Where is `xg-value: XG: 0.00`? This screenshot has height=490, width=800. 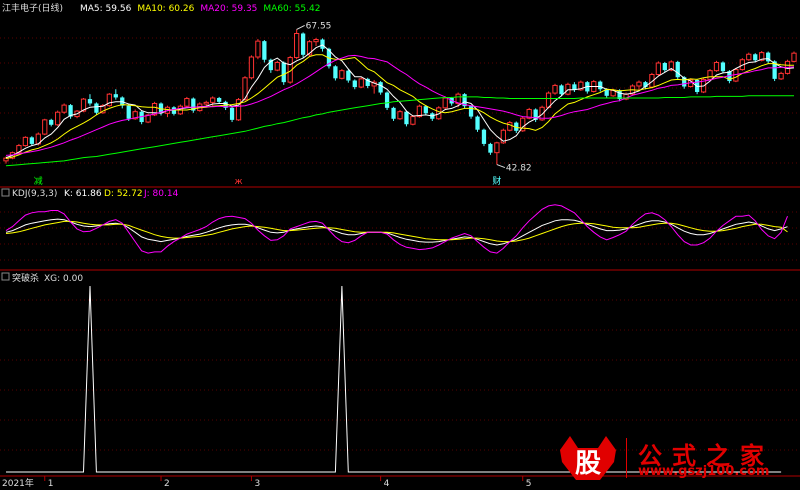 xg-value: XG: 0.00 is located at coordinates (63, 279).